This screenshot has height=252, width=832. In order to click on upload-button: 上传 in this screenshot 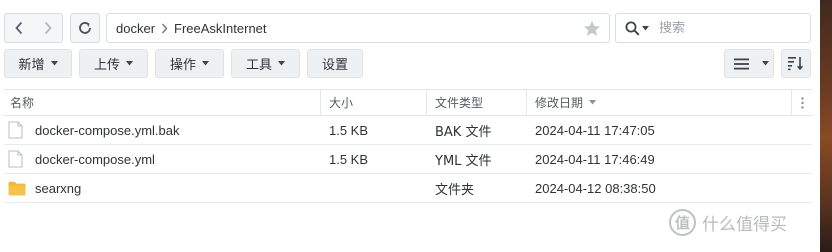, I will do `click(113, 63)`.